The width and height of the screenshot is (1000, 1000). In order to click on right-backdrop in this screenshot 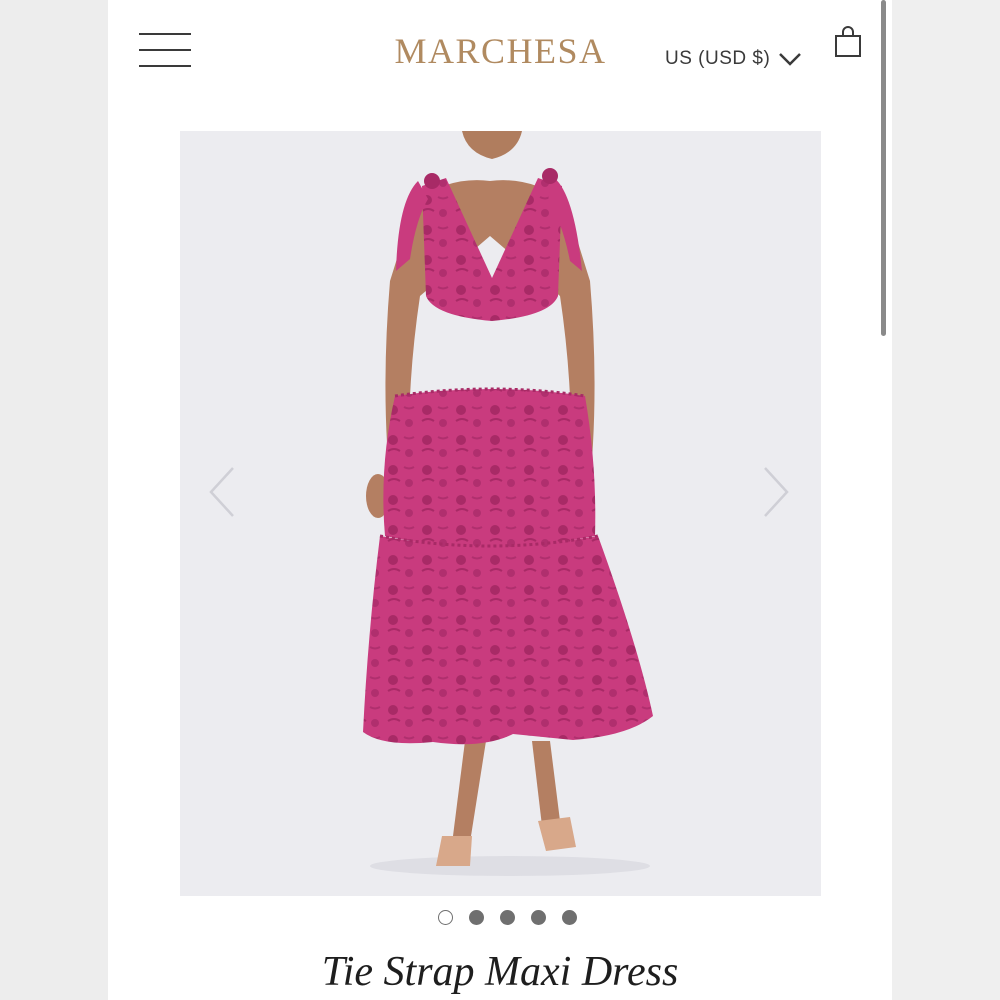, I will do `click(946, 500)`.